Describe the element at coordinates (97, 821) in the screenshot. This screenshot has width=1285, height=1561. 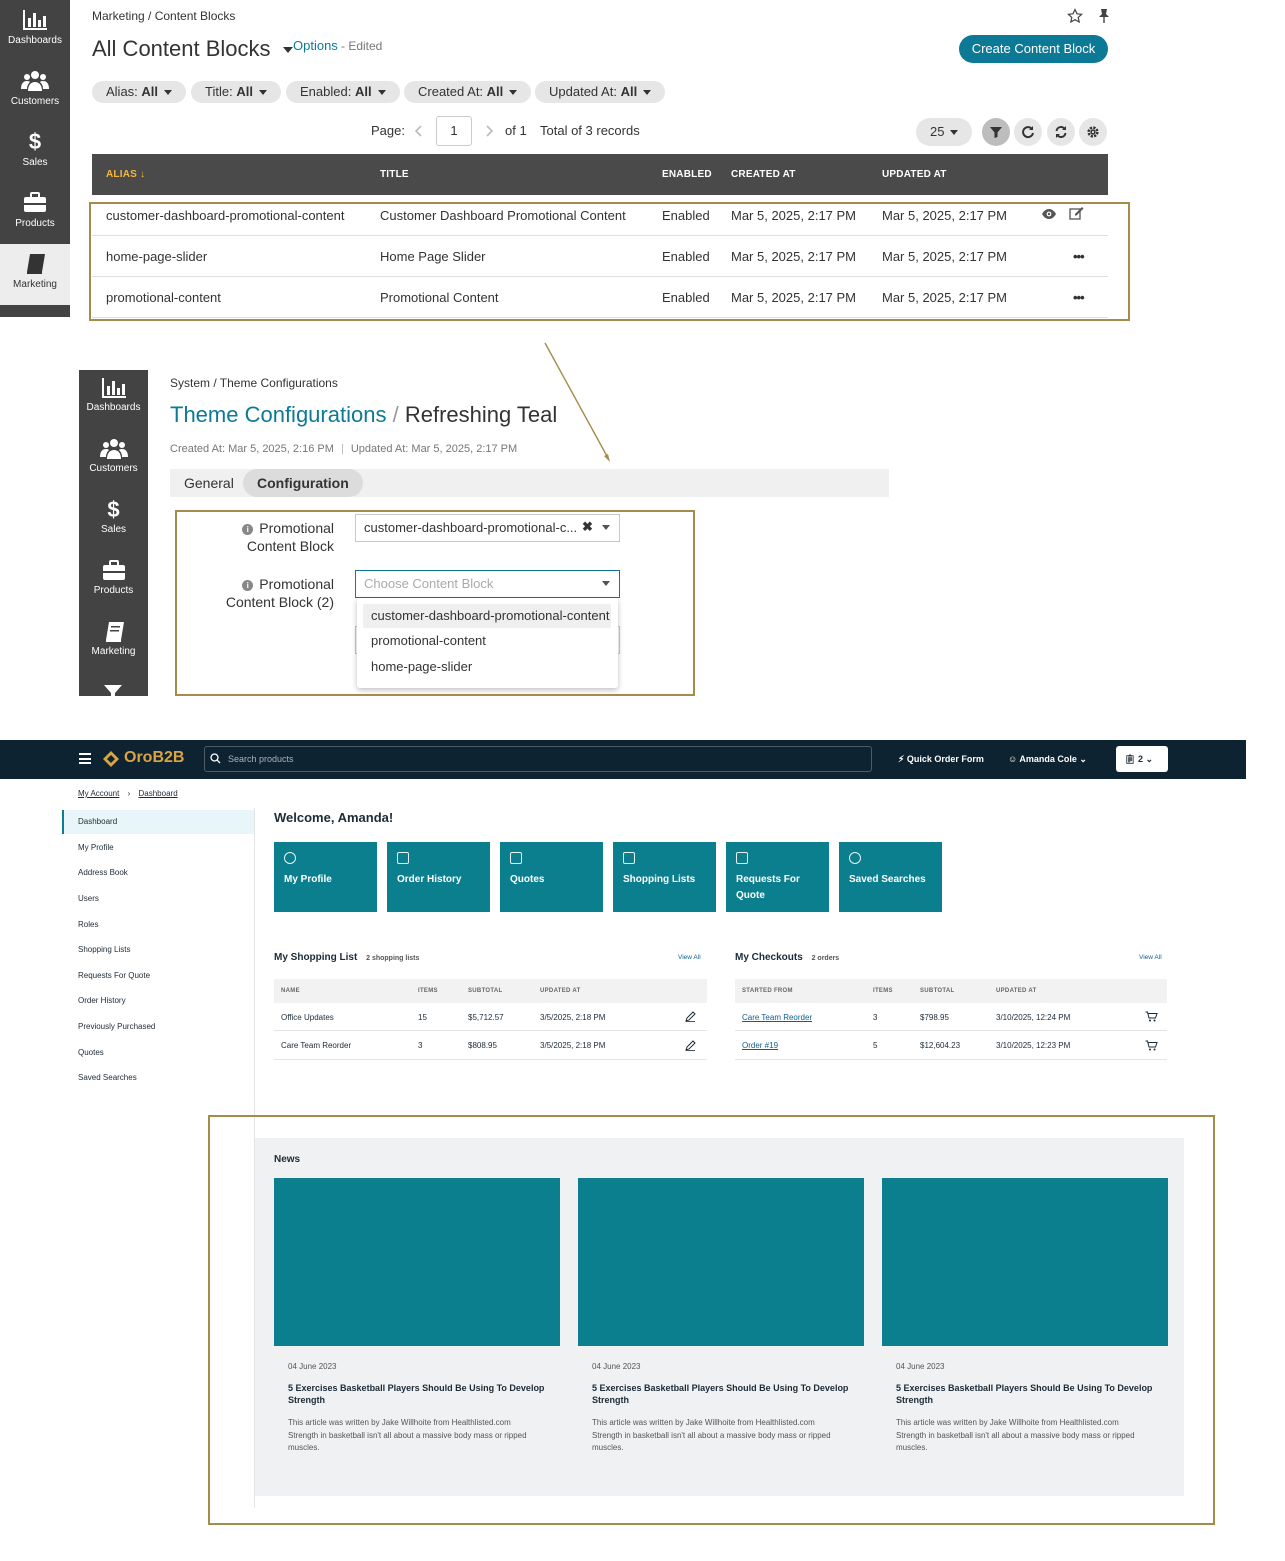
I see `side-menu-dashboard: Dashboard` at that location.